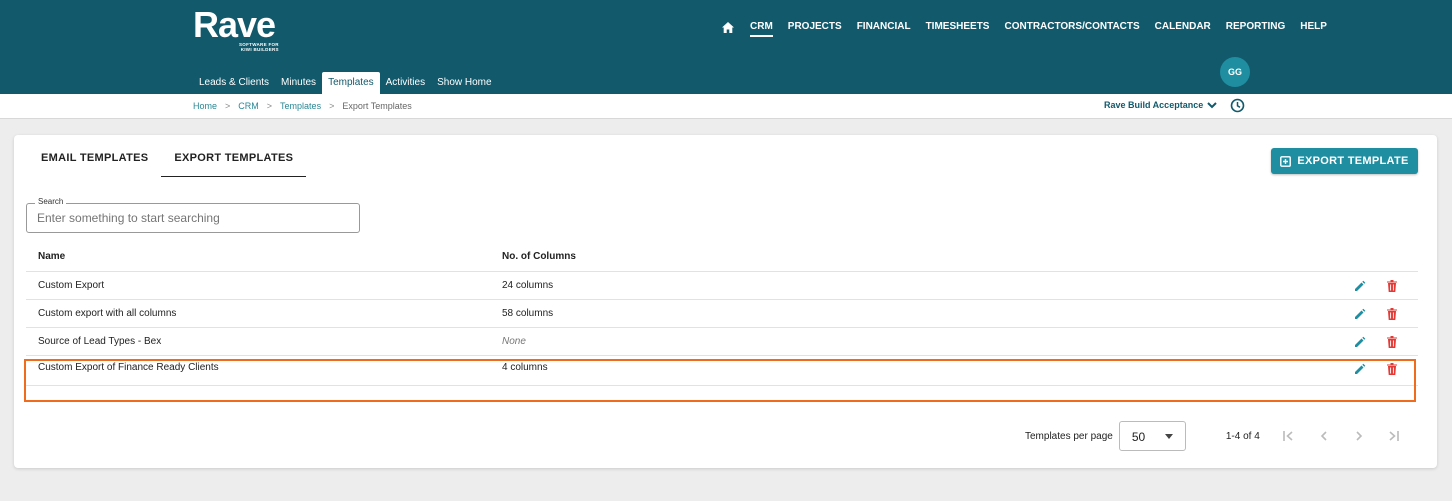  I want to click on per-page-label: Templates per page, so click(1069, 436).